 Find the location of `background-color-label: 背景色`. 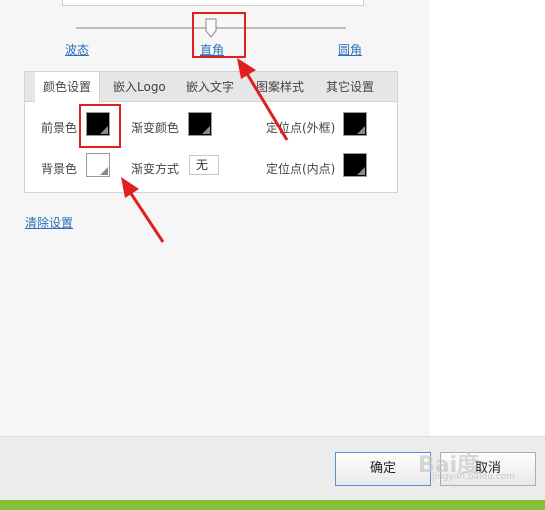

background-color-label: 背景色 is located at coordinates (59, 169).